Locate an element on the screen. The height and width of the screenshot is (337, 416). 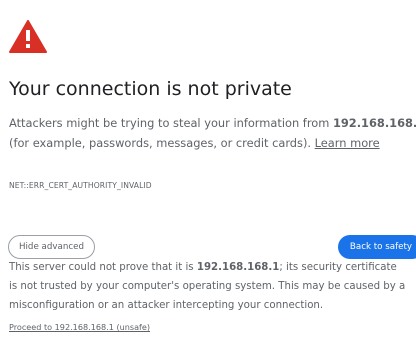
learn-more-link: Learn more is located at coordinates (347, 143).